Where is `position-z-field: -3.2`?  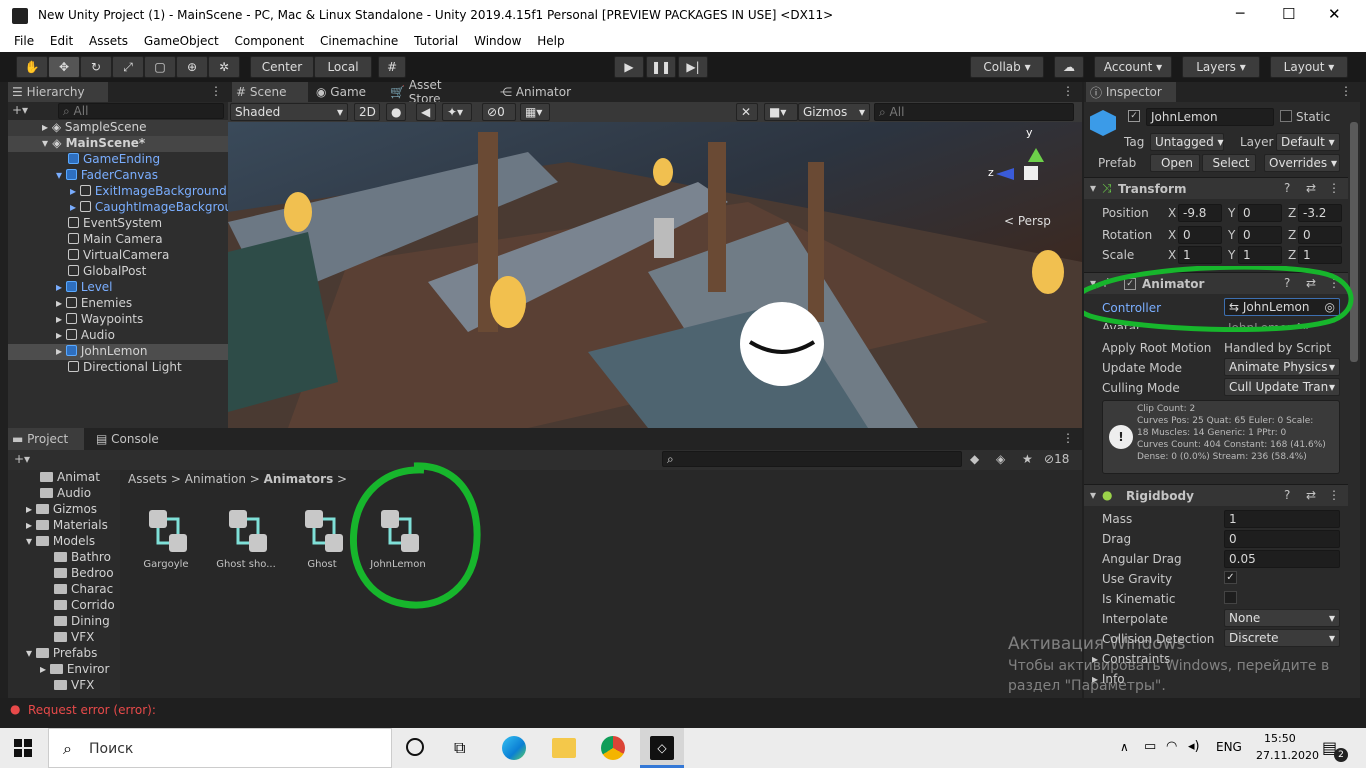
position-z-field: -3.2 is located at coordinates (1320, 213).